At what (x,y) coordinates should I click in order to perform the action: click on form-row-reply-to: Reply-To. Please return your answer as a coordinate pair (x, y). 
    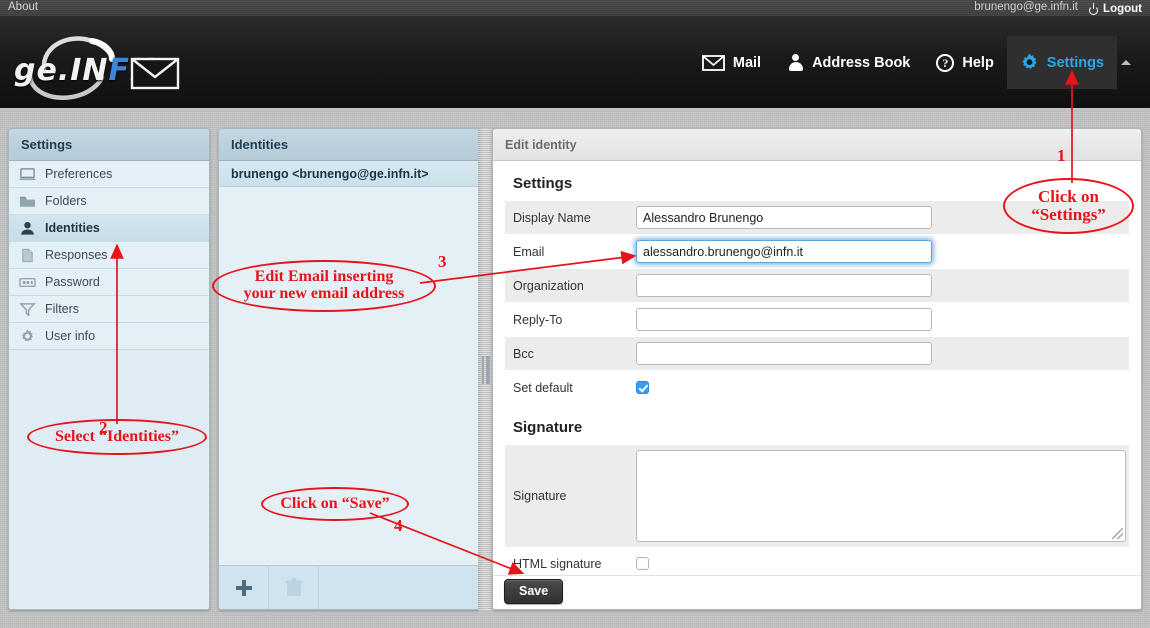
    Looking at the image, I should click on (817, 320).